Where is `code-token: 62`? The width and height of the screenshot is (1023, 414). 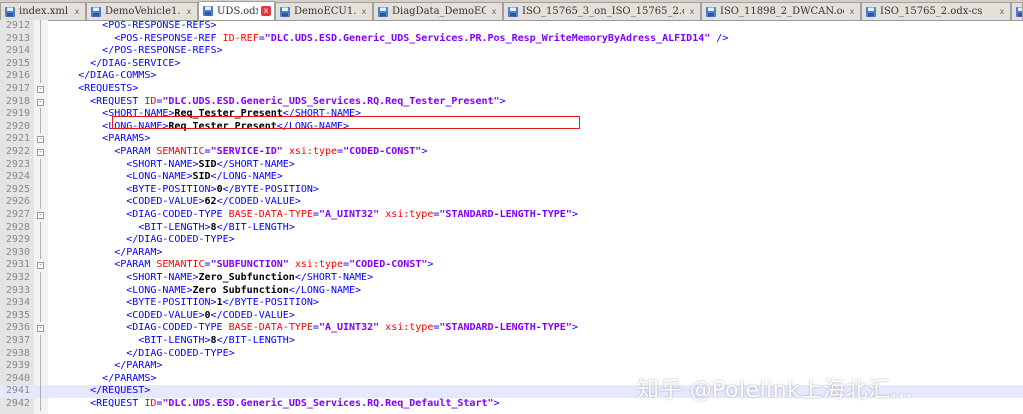
code-token: 62 is located at coordinates (210, 202).